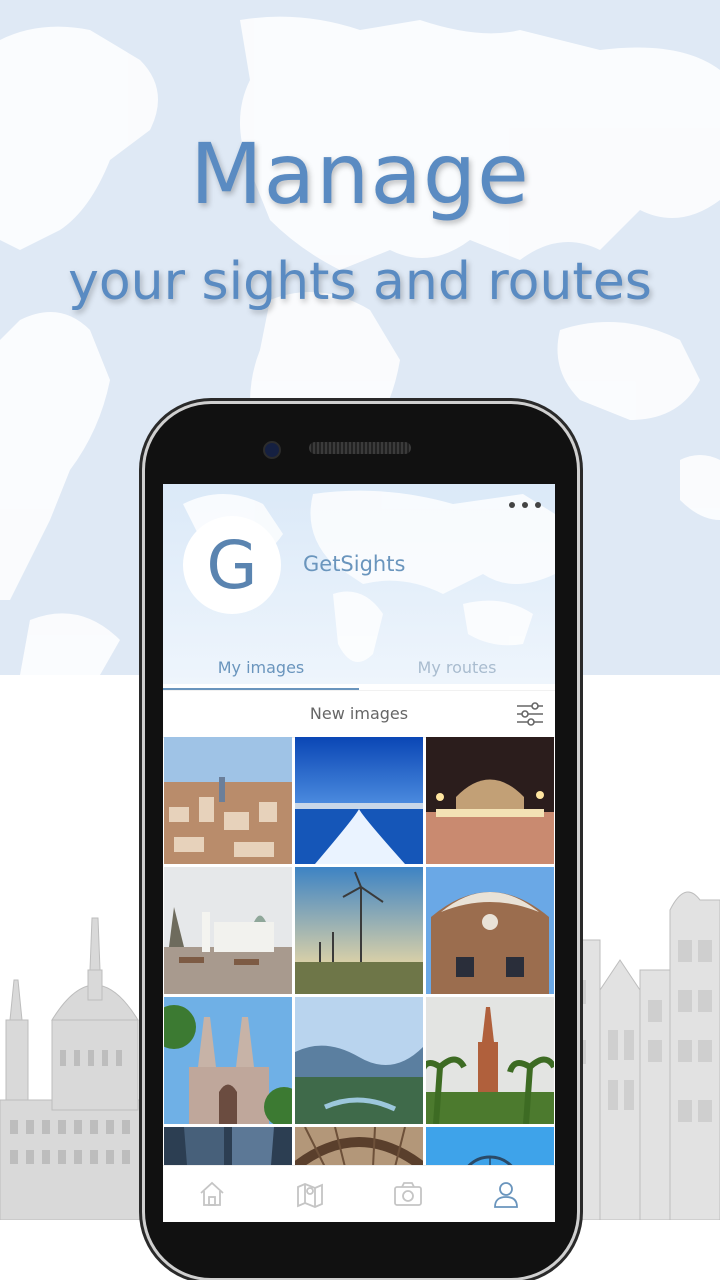 The width and height of the screenshot is (720, 1280). I want to click on speaker-grille, so click(360, 448).